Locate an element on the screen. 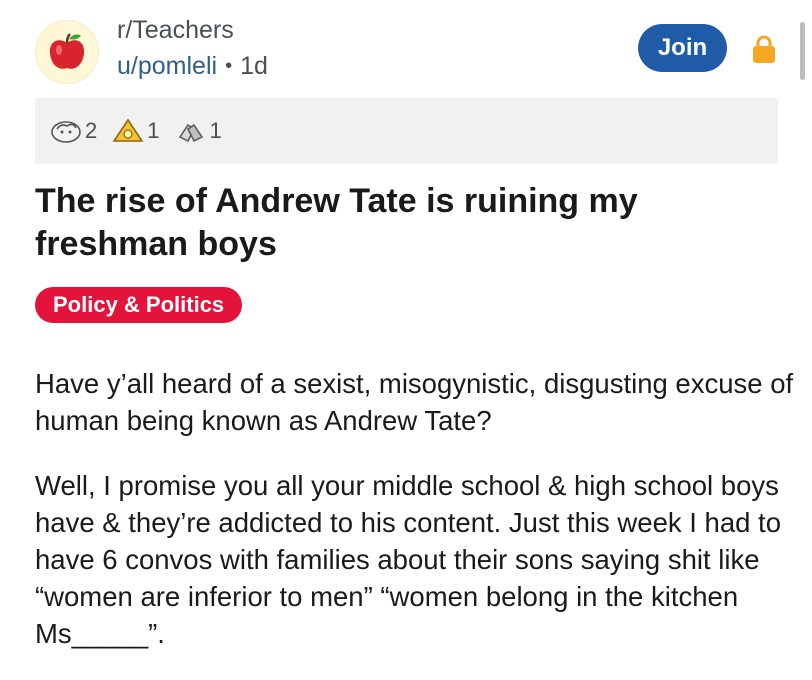  subreddit-avatar is located at coordinates (67, 52).